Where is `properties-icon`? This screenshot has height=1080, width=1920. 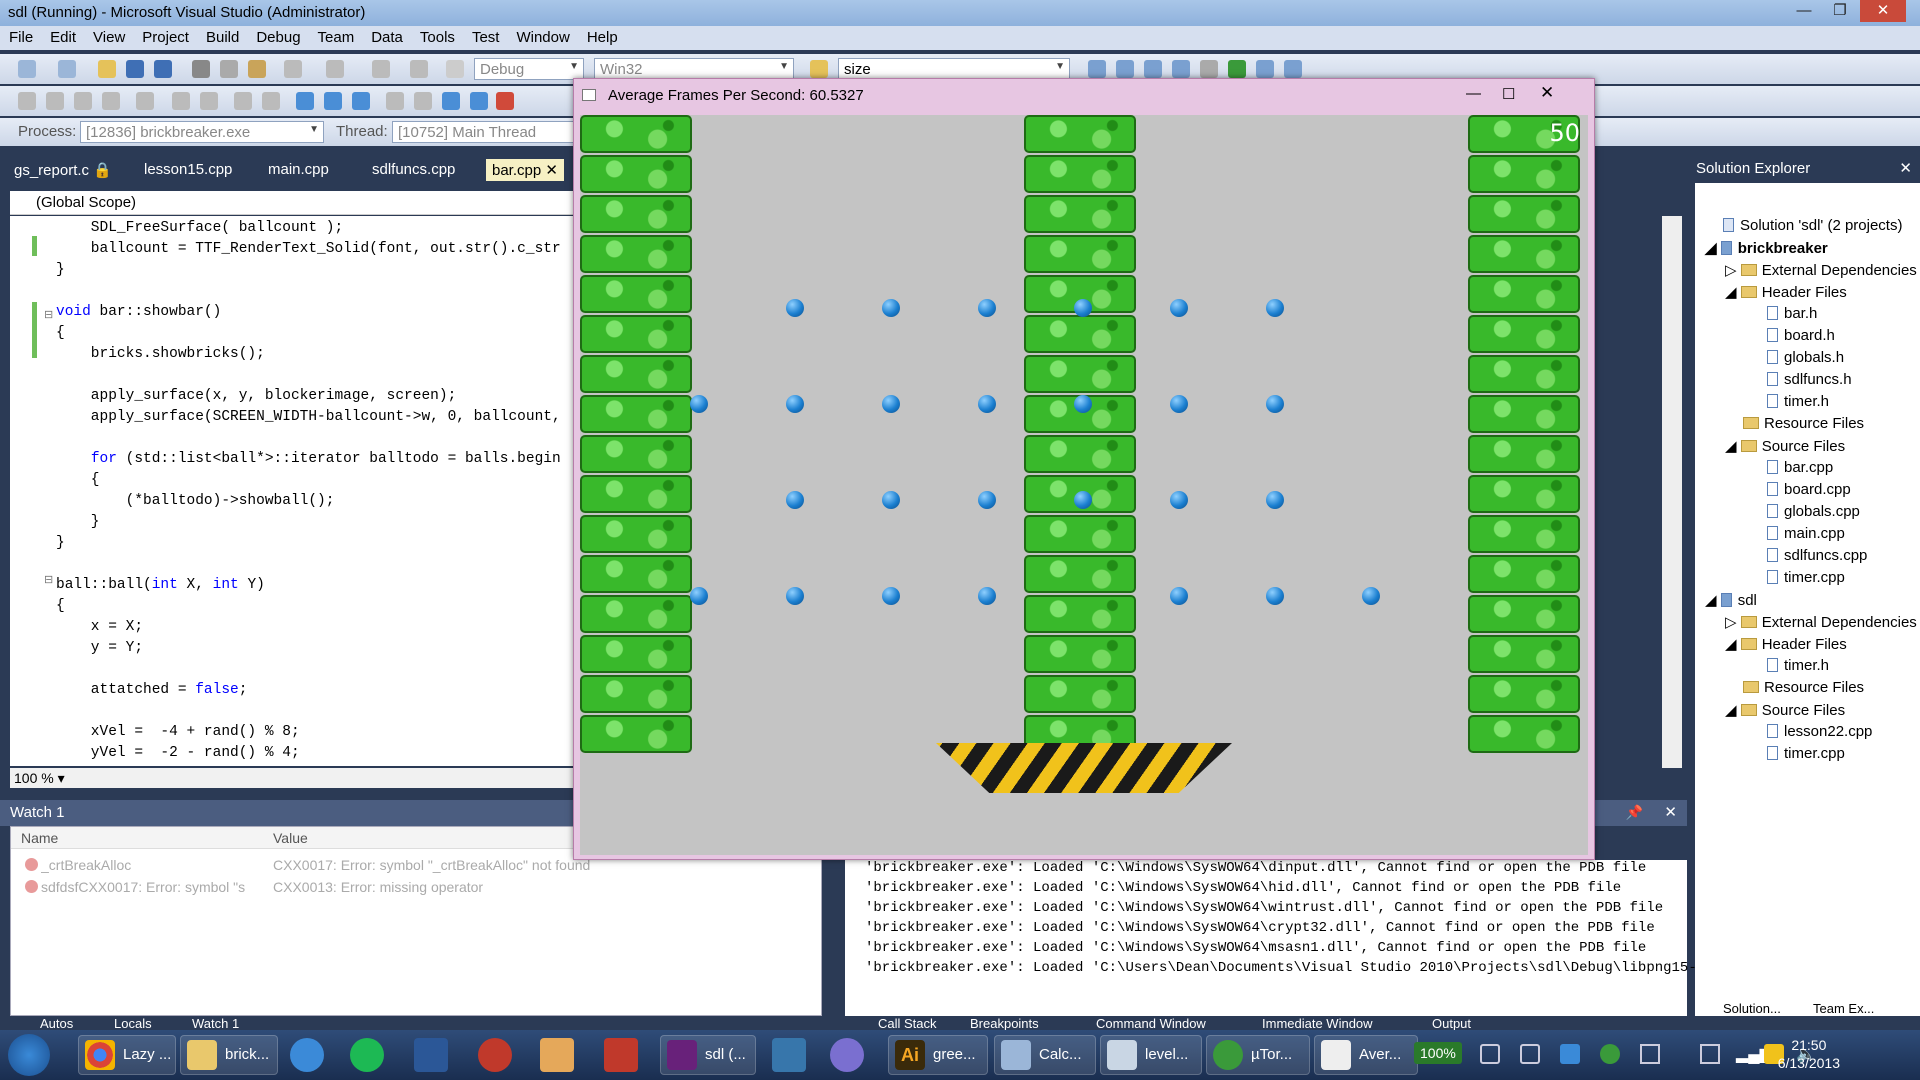 properties-icon is located at coordinates (1125, 69).